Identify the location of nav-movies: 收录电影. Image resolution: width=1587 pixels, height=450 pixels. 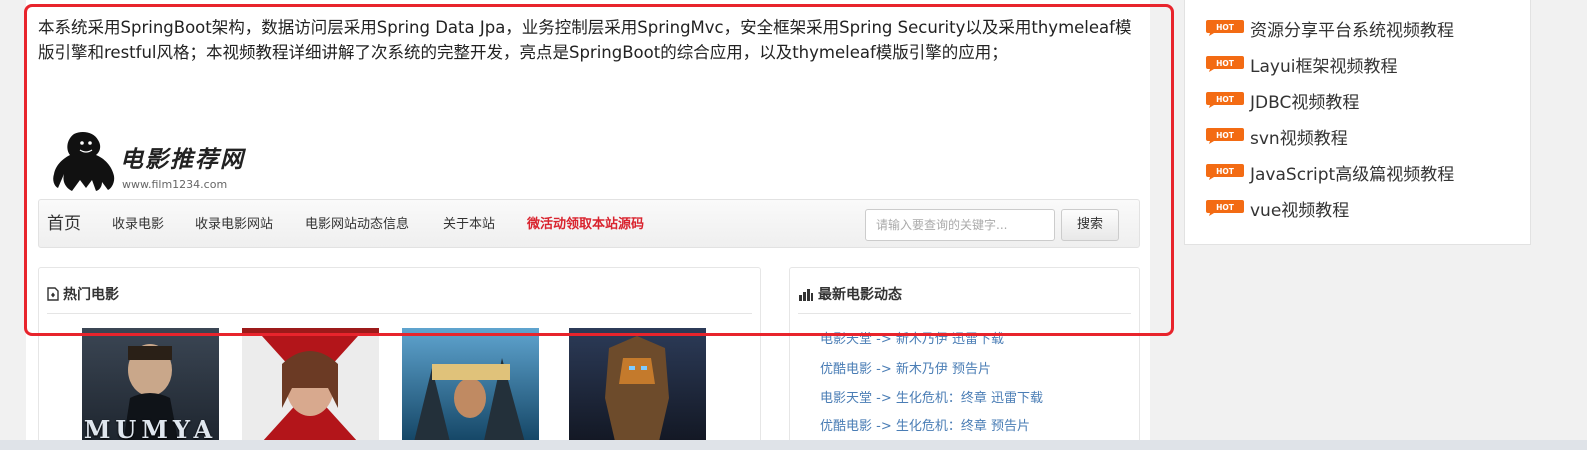
(138, 224).